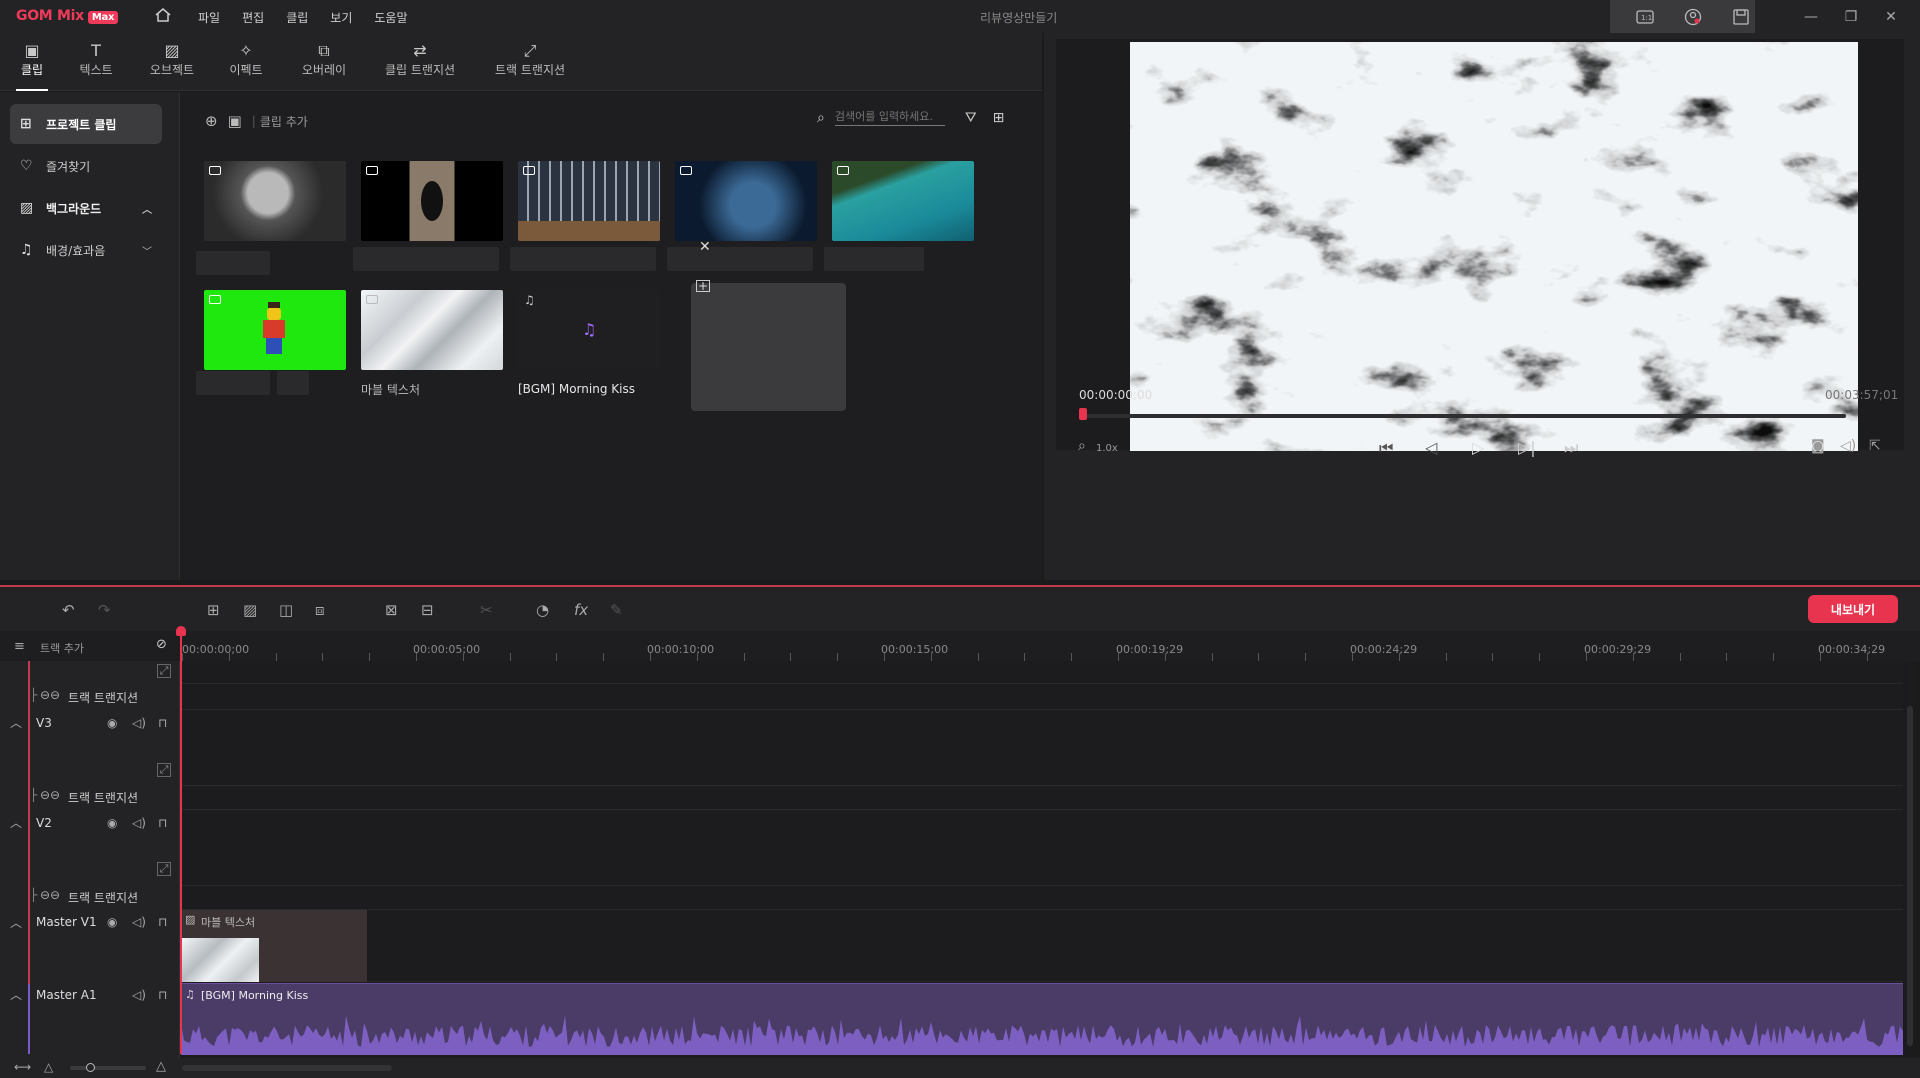 Image resolution: width=1920 pixels, height=1078 pixels. I want to click on horizontal-scrollbar, so click(287, 1068).